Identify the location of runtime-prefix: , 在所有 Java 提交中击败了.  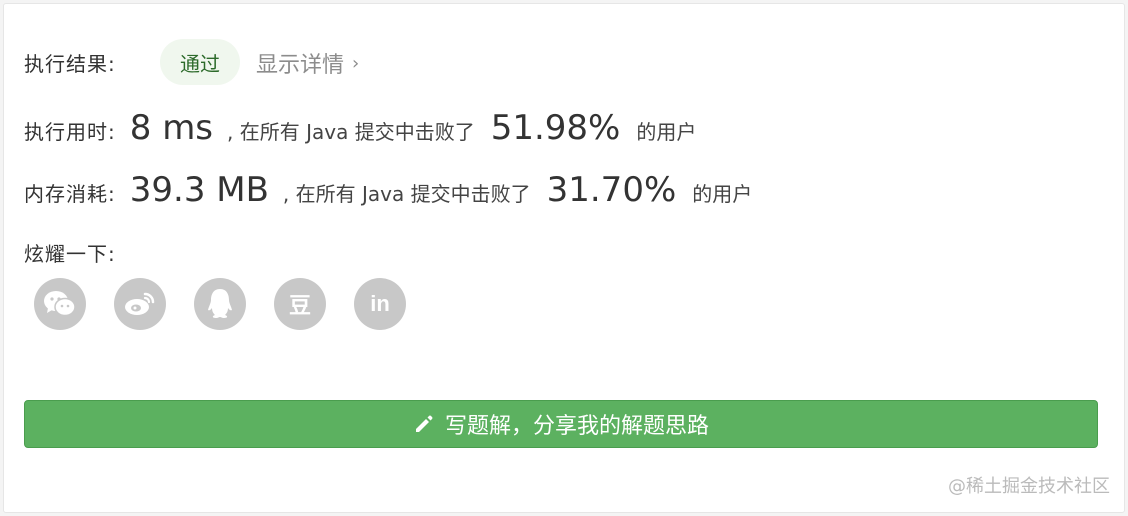
(351, 132).